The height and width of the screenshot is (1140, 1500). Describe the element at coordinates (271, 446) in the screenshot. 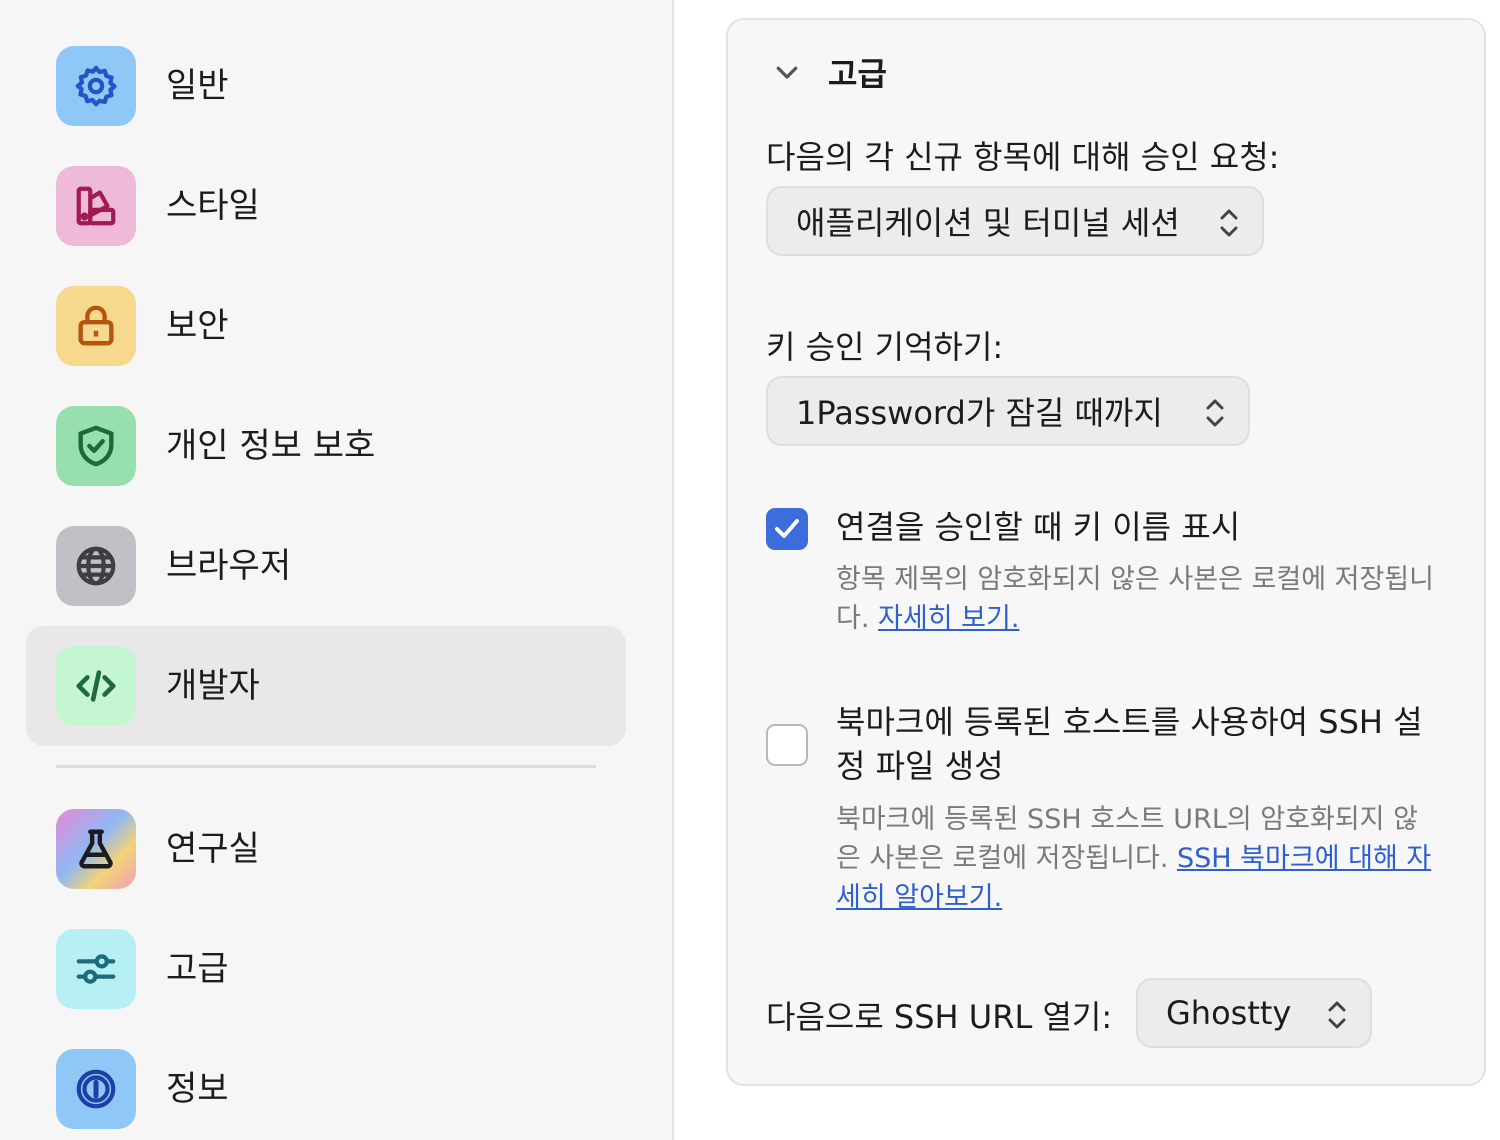

I see `sidebar-item-label: 개인 정보 보호` at that location.